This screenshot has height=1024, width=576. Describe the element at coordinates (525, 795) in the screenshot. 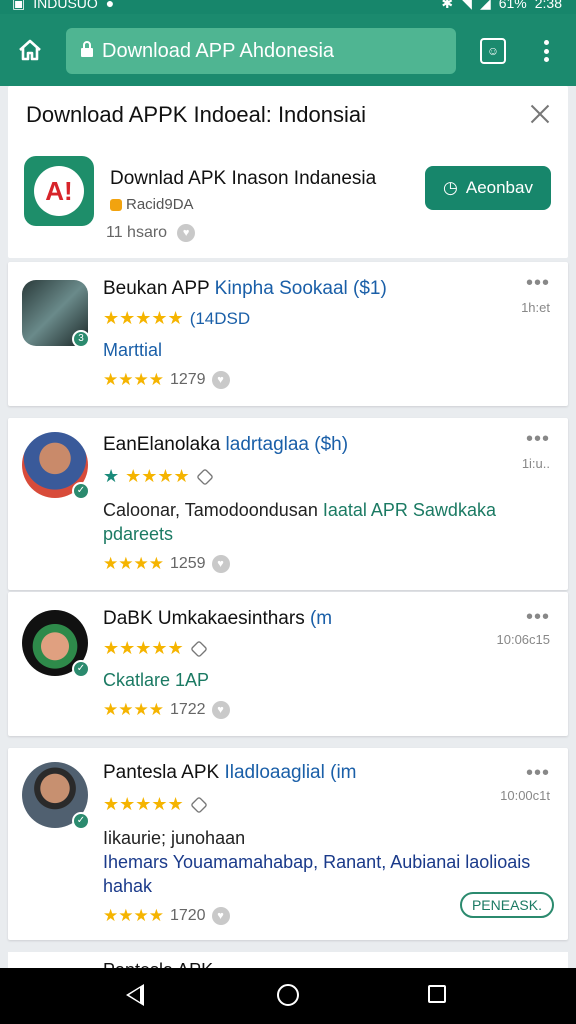

I see `item-time: 10:00c1t` at that location.